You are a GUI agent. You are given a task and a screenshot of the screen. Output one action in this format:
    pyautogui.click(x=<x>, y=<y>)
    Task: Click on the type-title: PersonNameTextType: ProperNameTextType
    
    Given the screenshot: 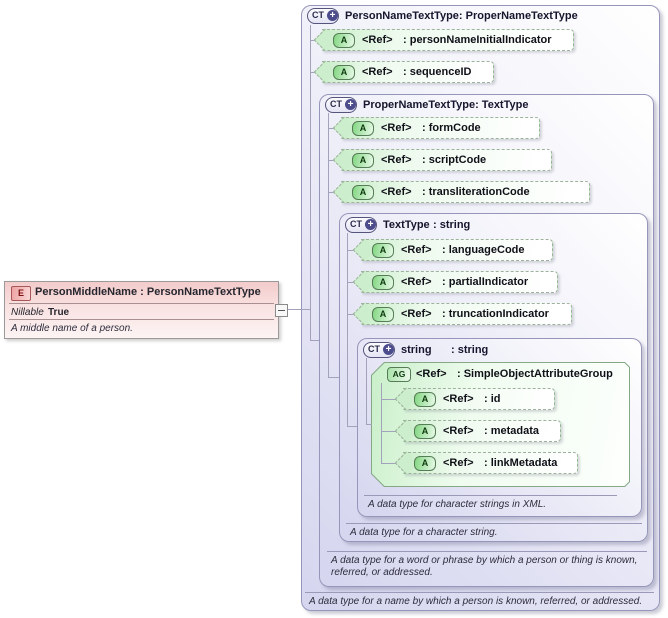 What is the action you would take?
    pyautogui.click(x=461, y=16)
    